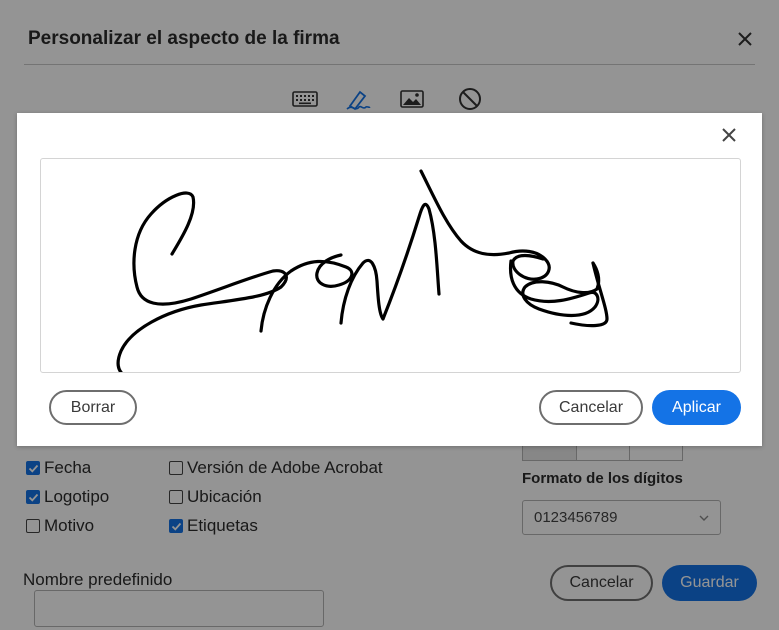 Image resolution: width=779 pixels, height=630 pixels. What do you see at coordinates (591, 407) in the screenshot?
I see `cancel-button: Cancelar` at bounding box center [591, 407].